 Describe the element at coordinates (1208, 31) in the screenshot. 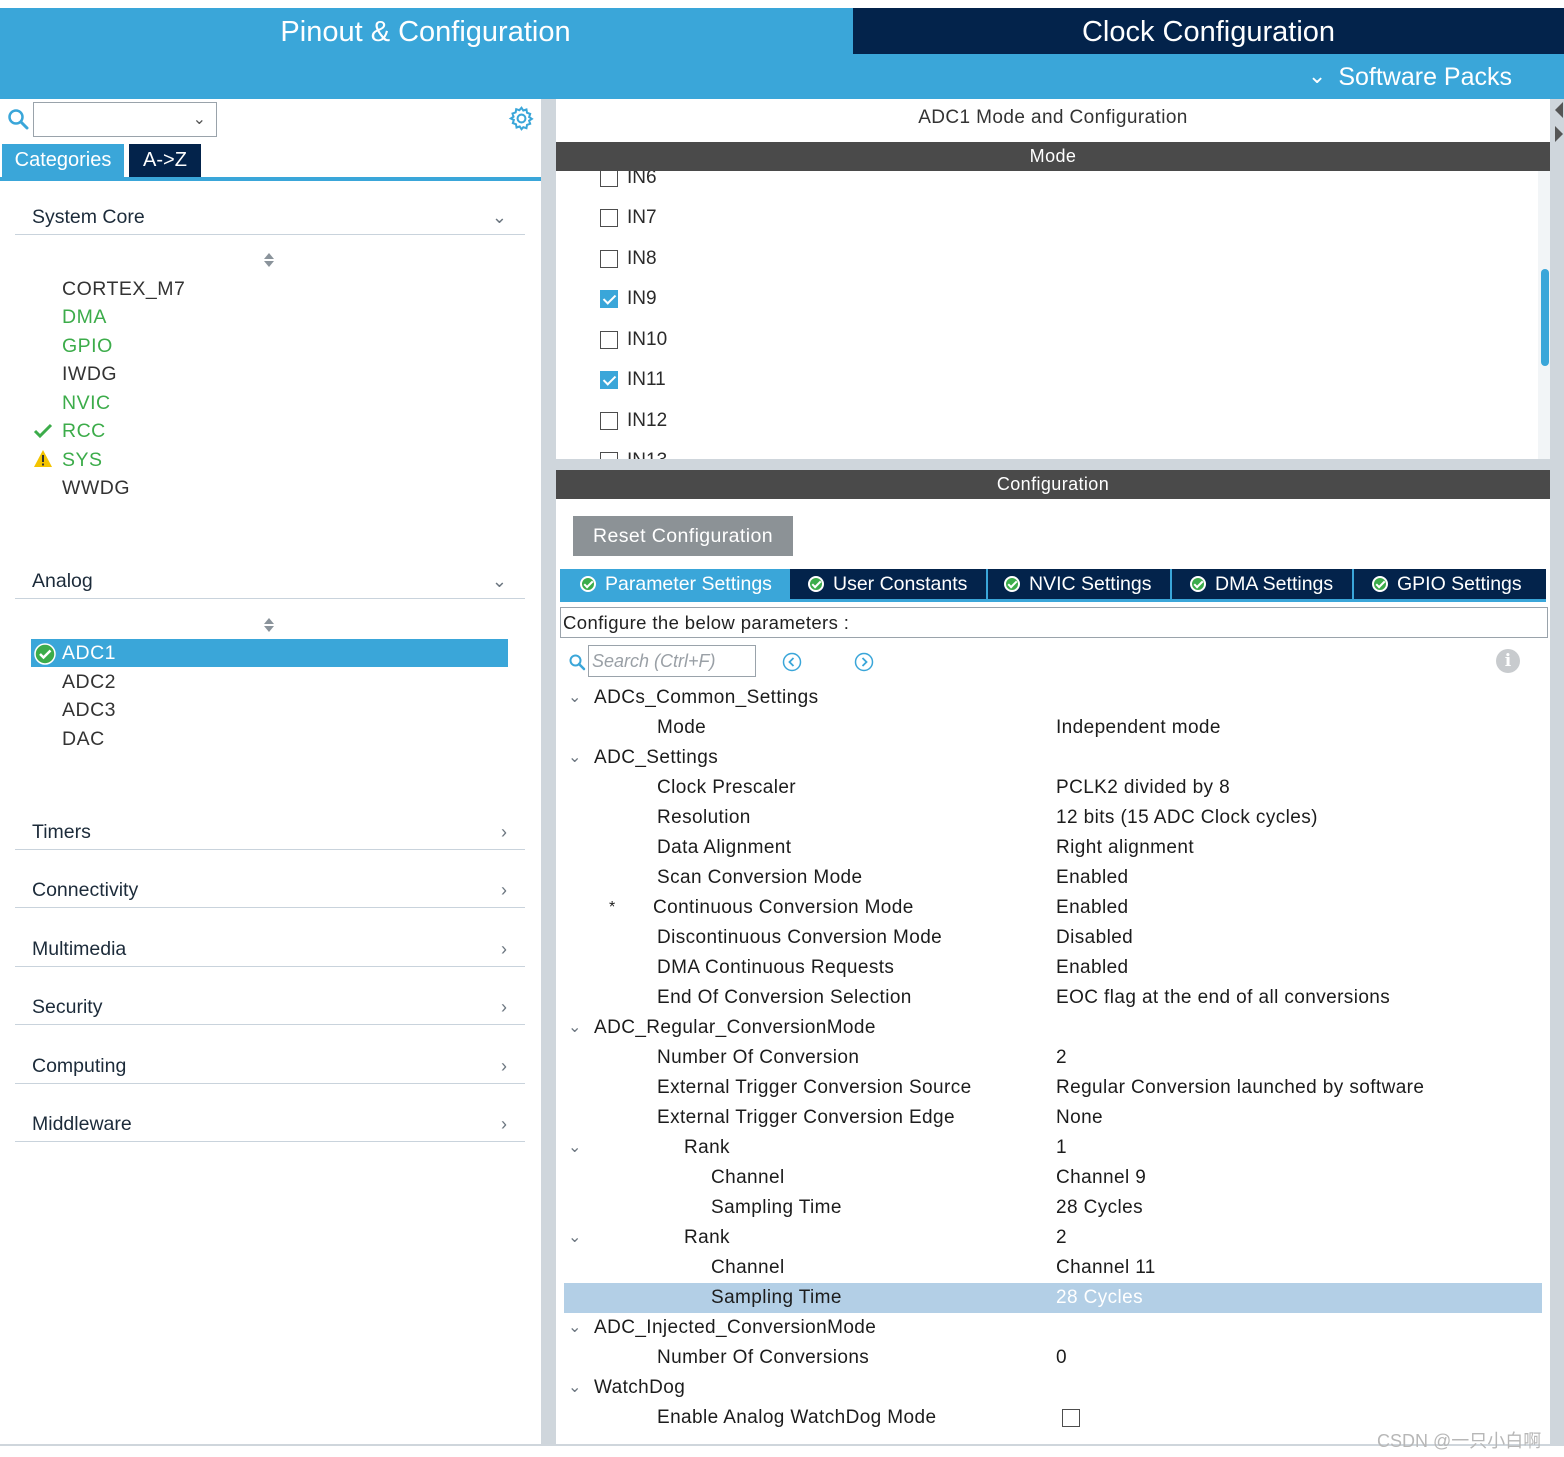

I see `tab-clock-configuration: Clock Configuration` at that location.